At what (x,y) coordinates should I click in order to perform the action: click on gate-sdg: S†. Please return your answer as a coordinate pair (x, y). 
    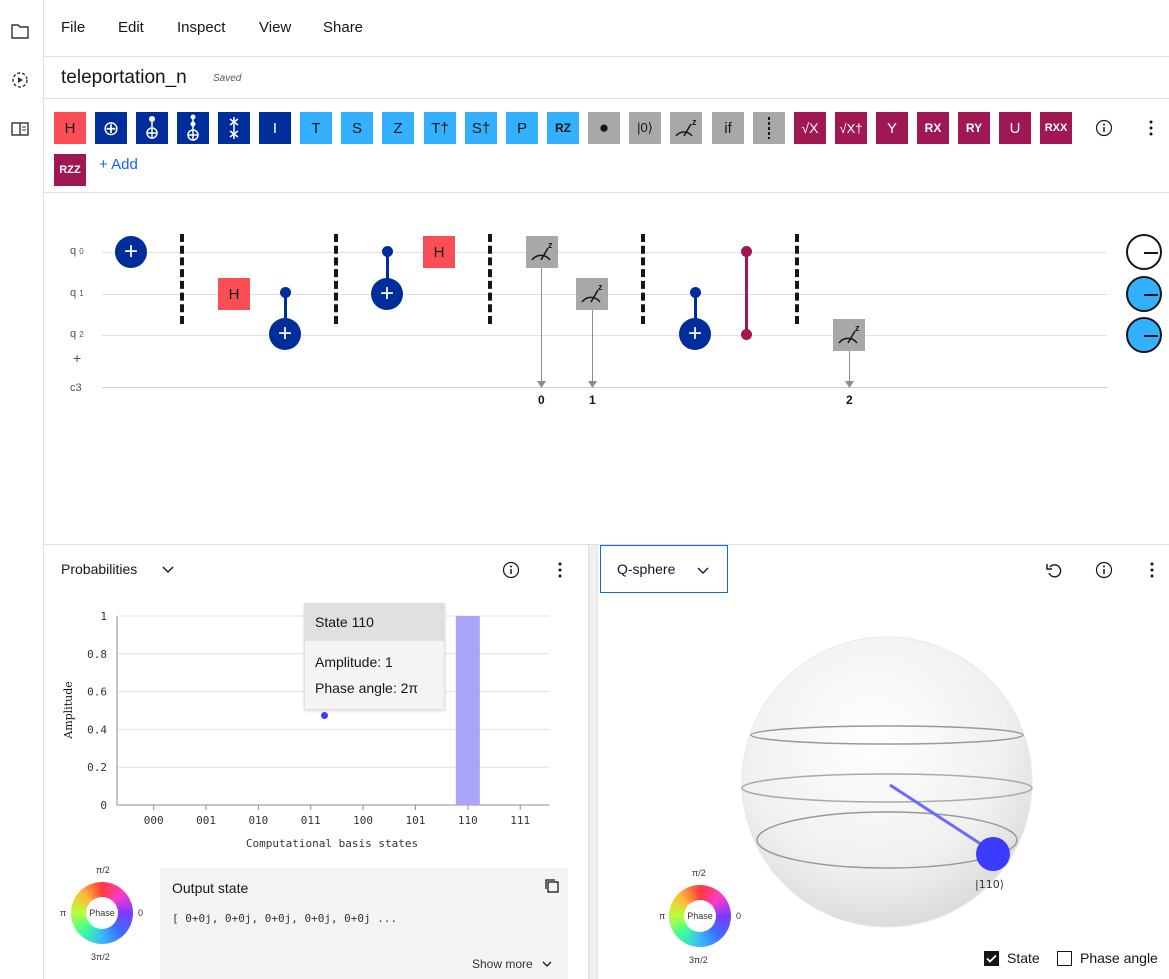
    Looking at the image, I should click on (481, 128).